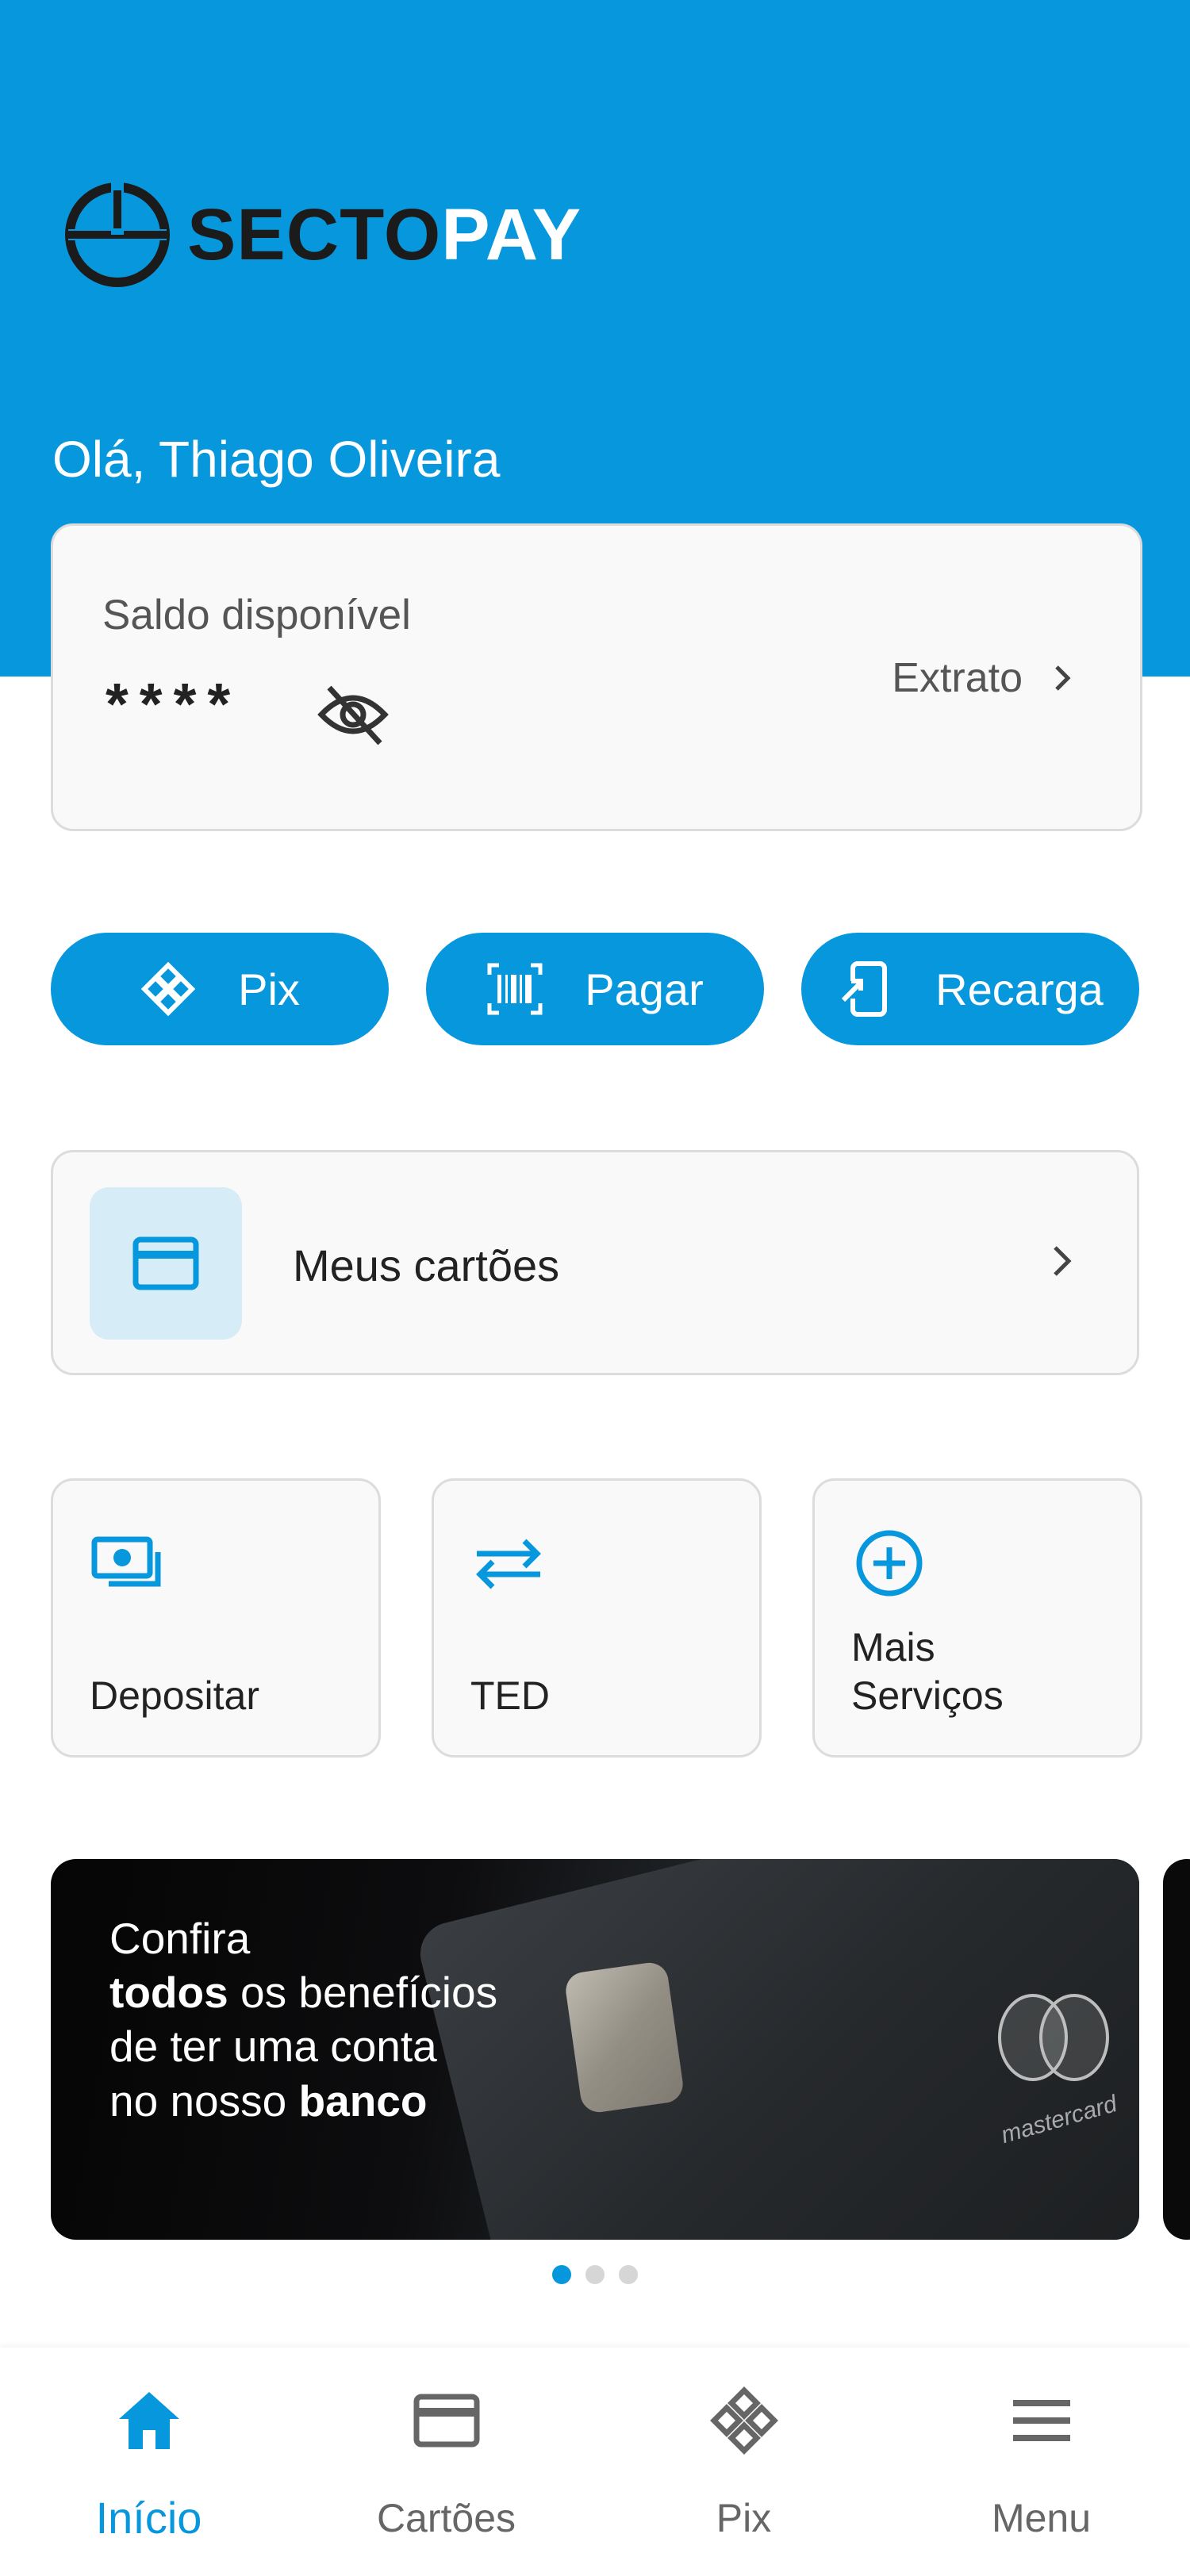 The image size is (1190, 2576). I want to click on nav-item-cards: Cartões, so click(446, 2462).